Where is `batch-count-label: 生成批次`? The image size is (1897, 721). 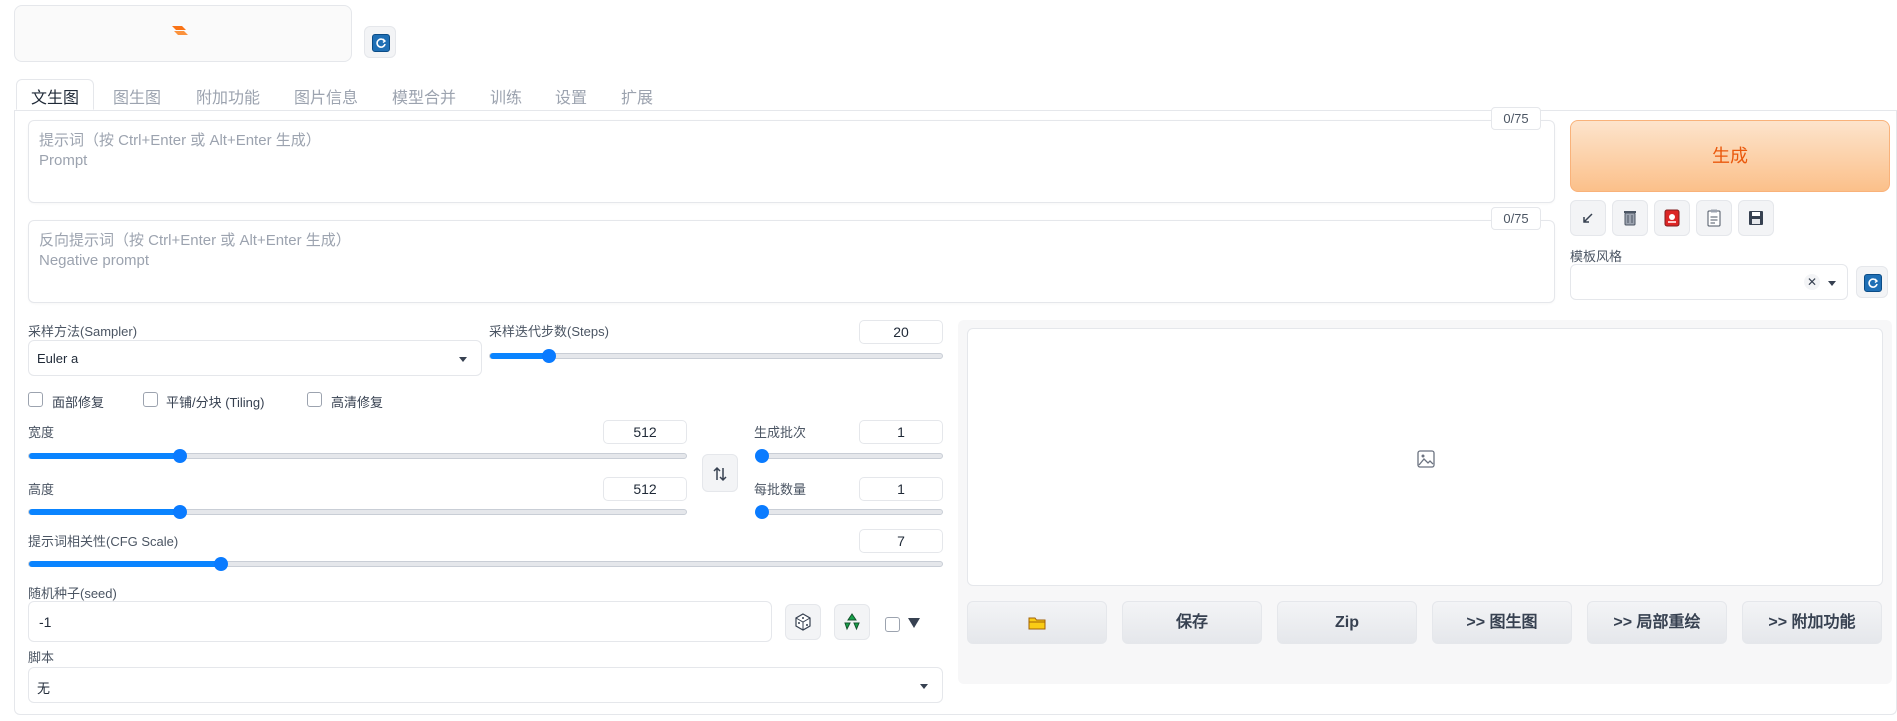 batch-count-label: 生成批次 is located at coordinates (780, 432).